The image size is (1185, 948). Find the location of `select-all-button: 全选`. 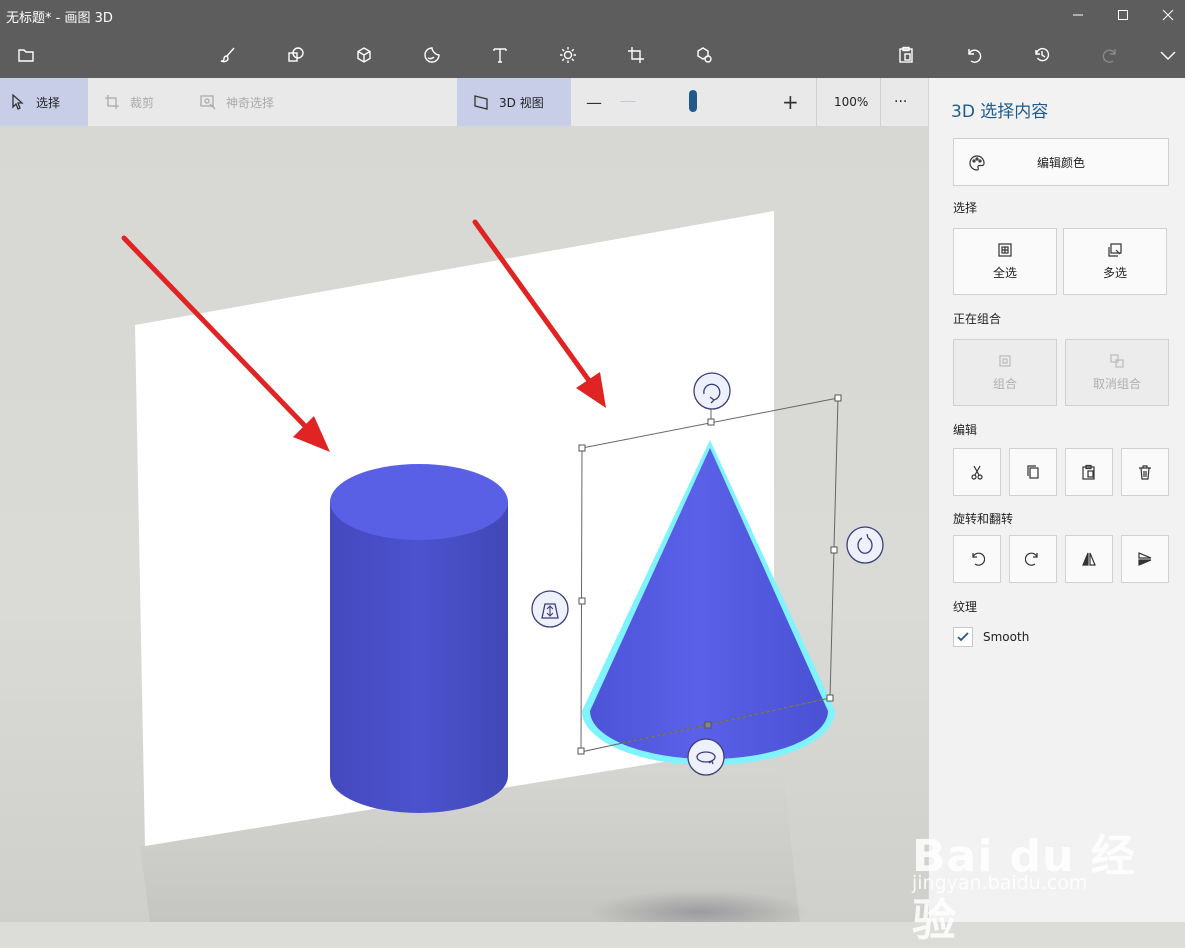

select-all-button: 全选 is located at coordinates (1005, 261).